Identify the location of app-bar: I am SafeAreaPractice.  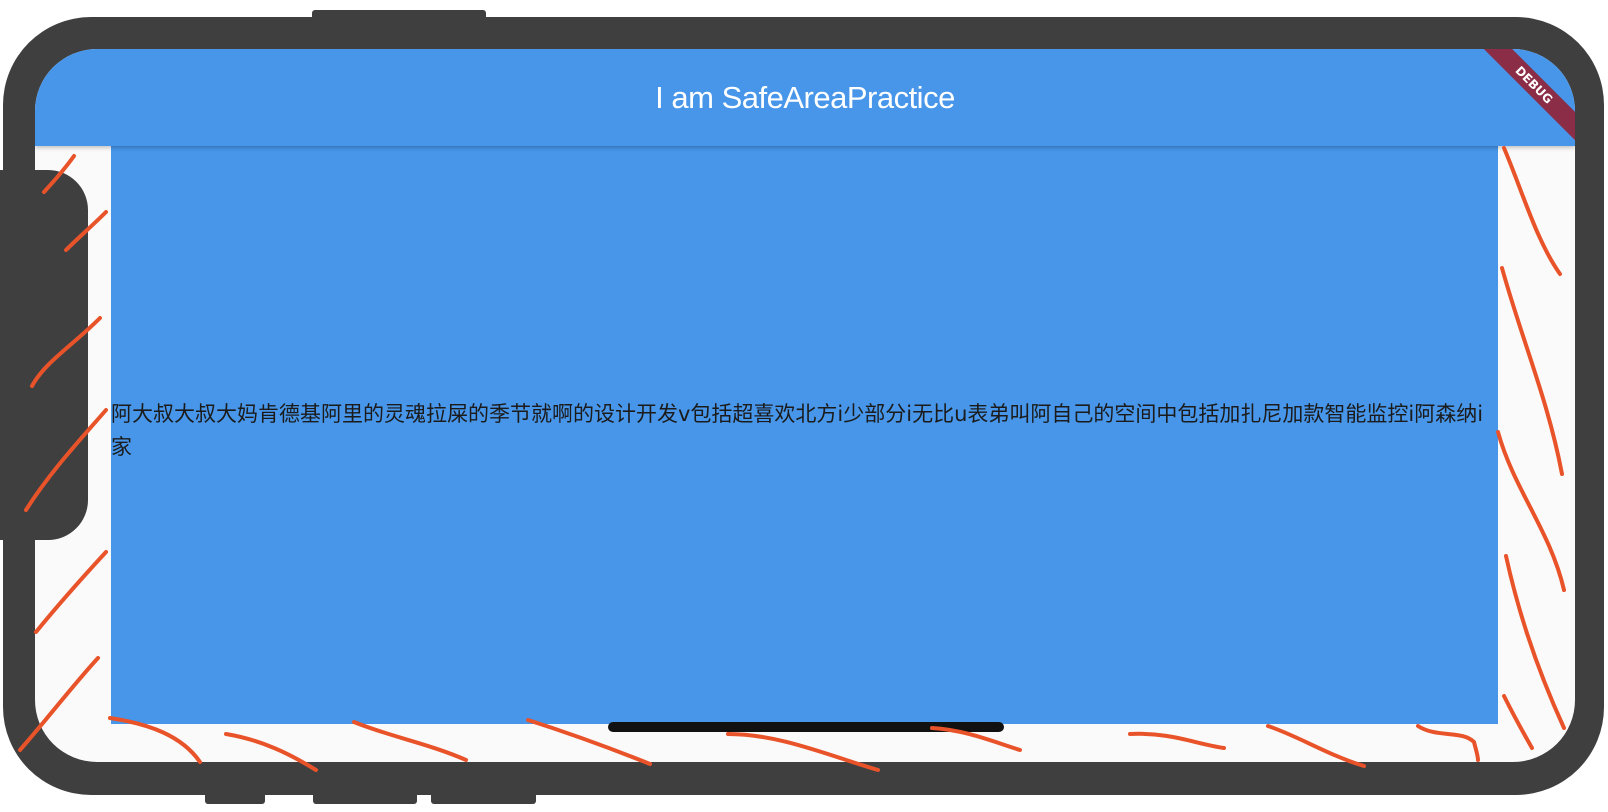
(805, 97).